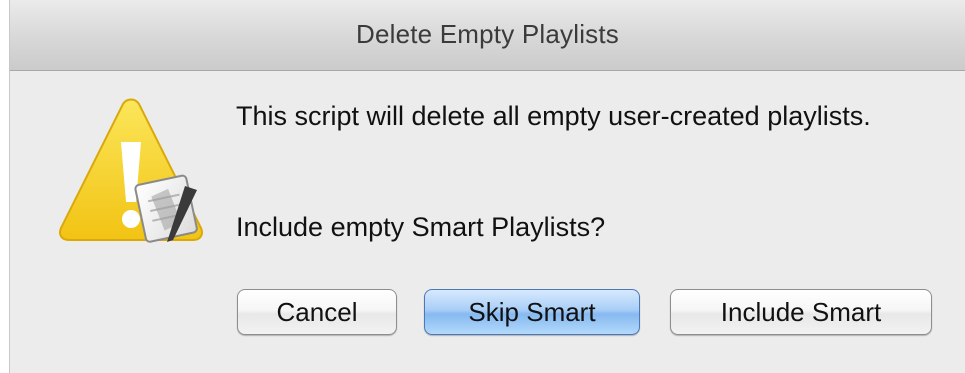 The image size is (965, 373). I want to click on skip-smart-button: Skip Smart, so click(532, 312).